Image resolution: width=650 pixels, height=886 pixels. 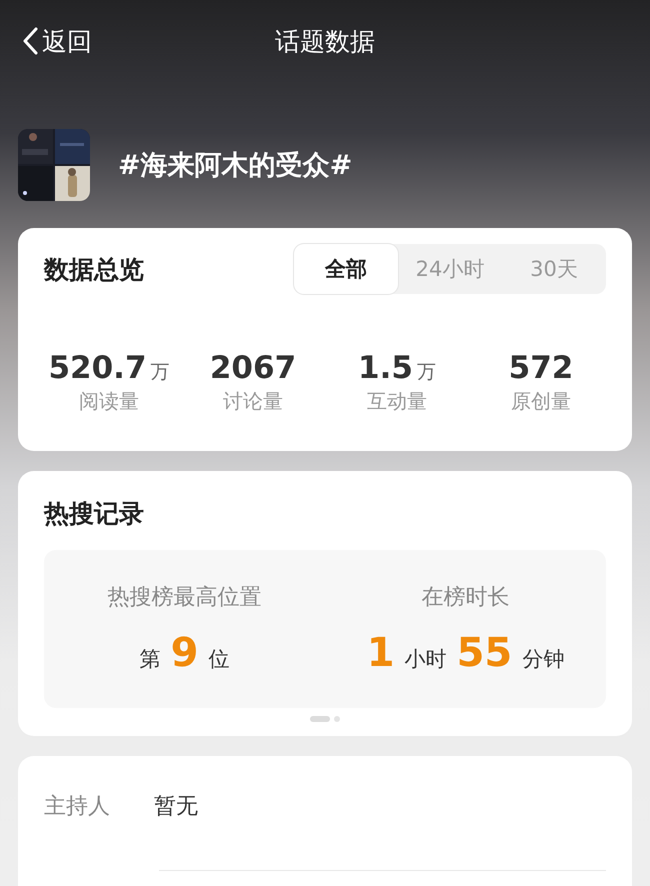 What do you see at coordinates (184, 653) in the screenshot?
I see `metric-number: 9` at bounding box center [184, 653].